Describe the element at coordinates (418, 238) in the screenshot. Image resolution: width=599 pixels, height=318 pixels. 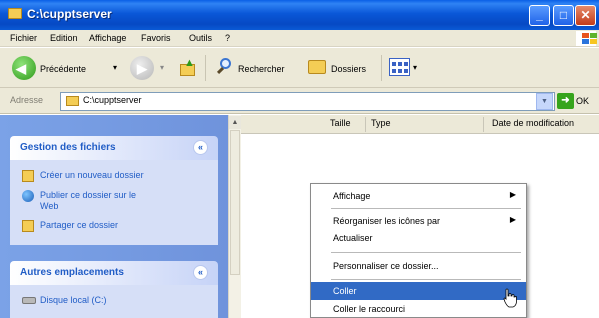
I see `ctx-item-refresh: Actualiser` at that location.